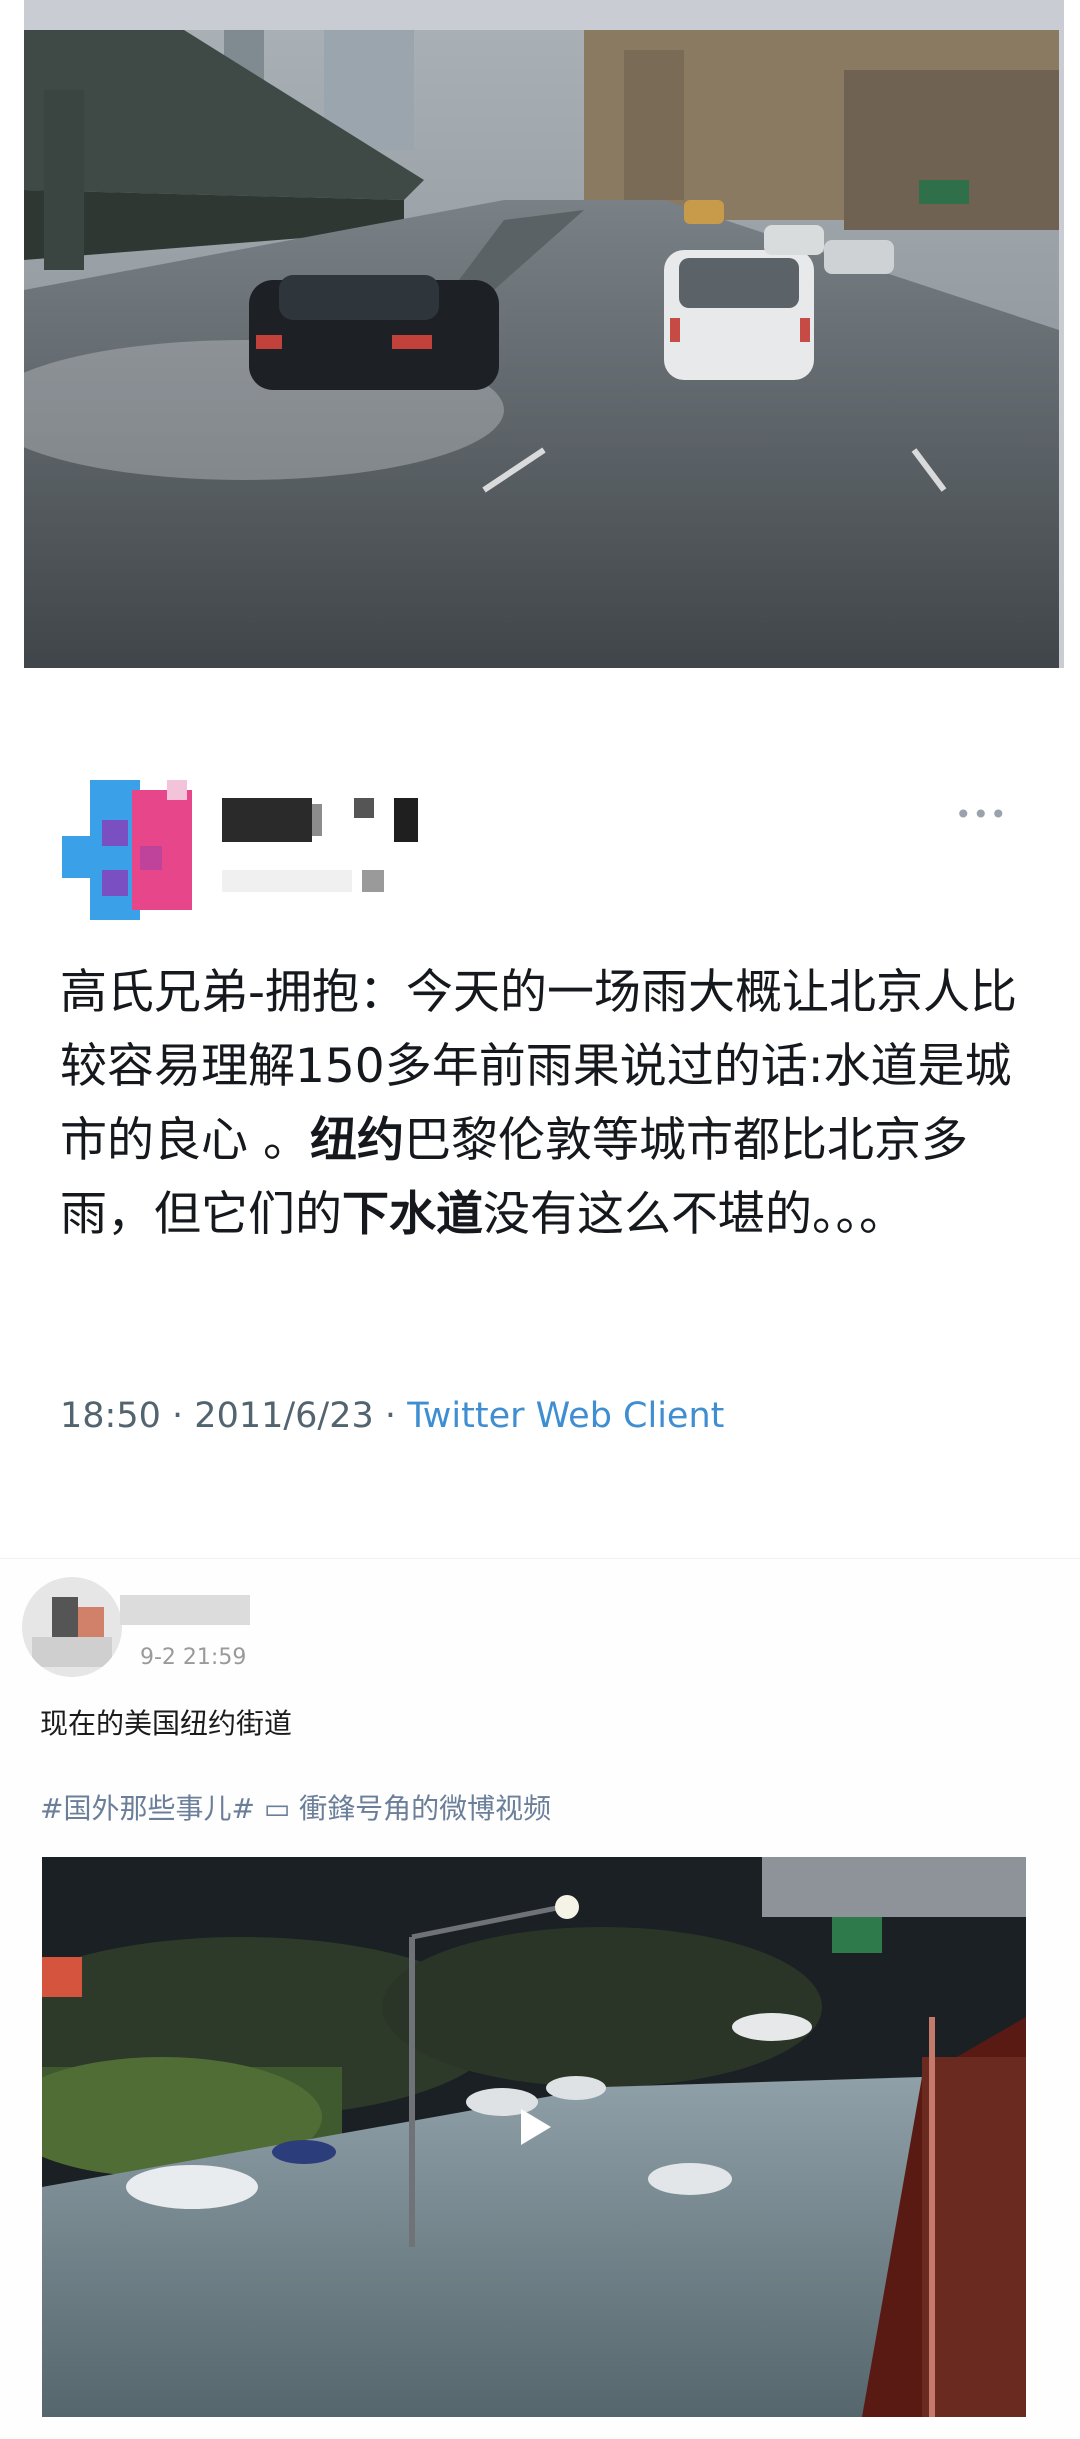  What do you see at coordinates (694, 1214) in the screenshot?
I see `tweet-text-part3: 没有这么不堪的。。。` at bounding box center [694, 1214].